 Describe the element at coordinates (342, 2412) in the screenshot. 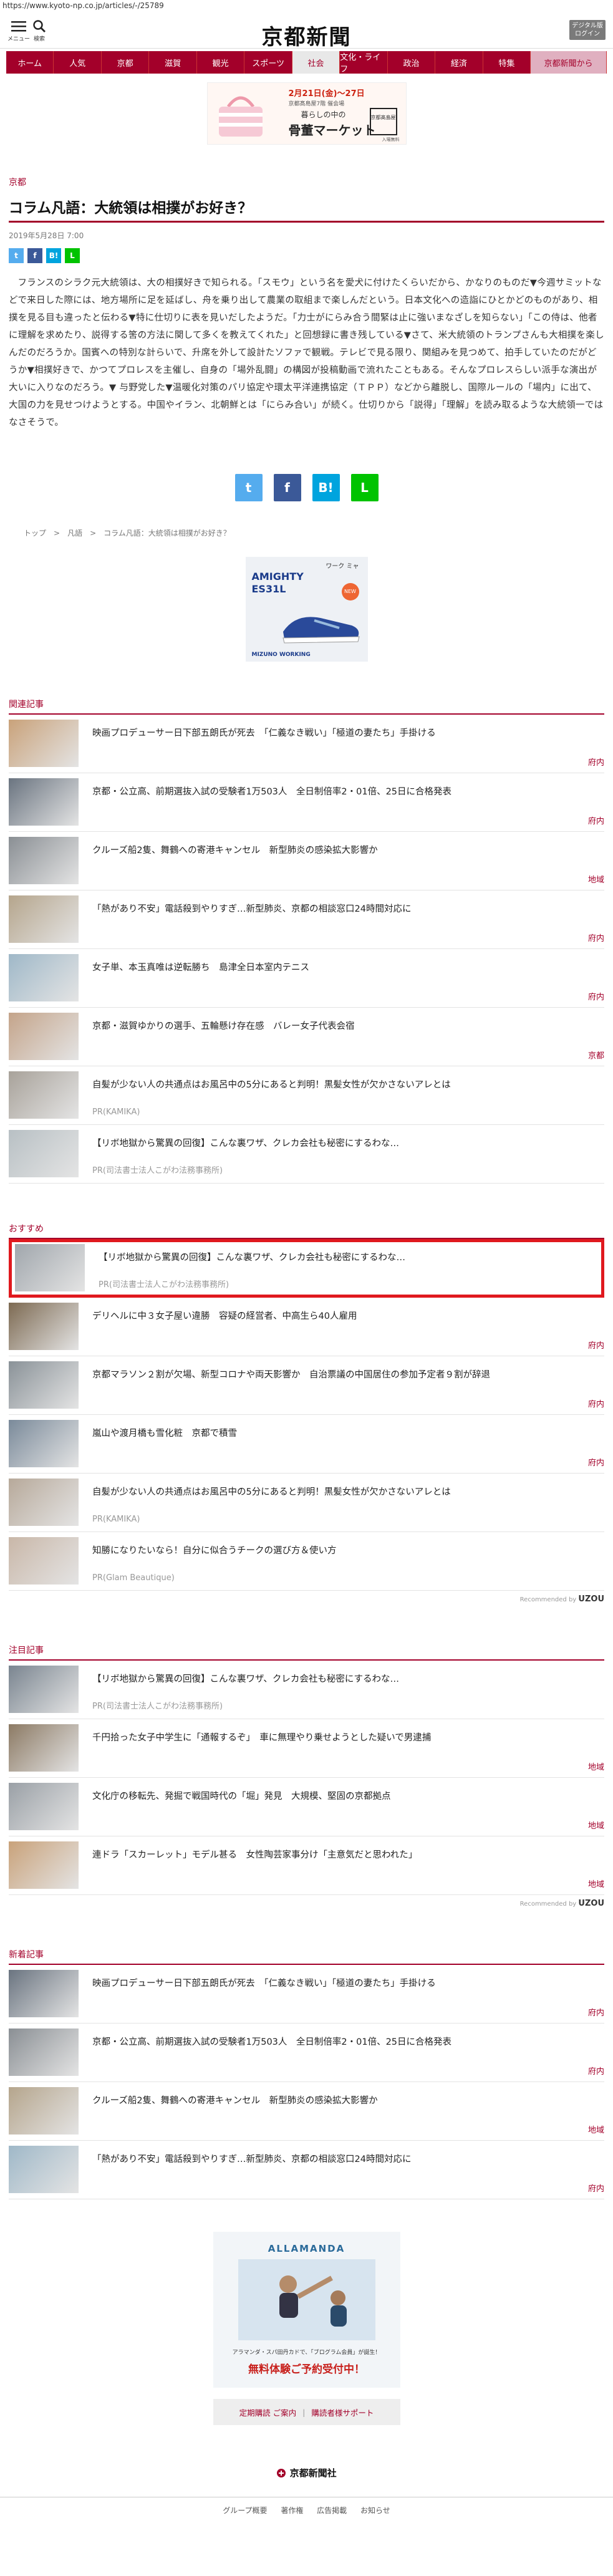

I see `support-link: 購読者様サポート` at that location.